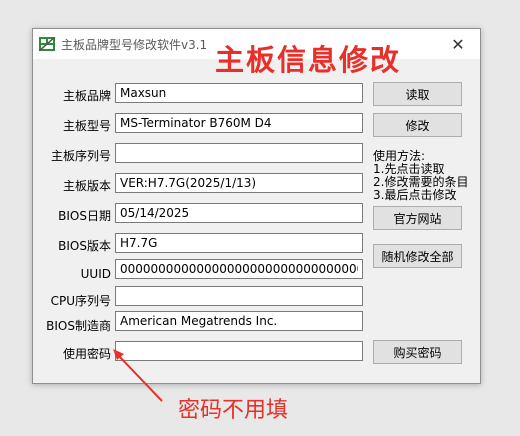  Describe the element at coordinates (138, 375) in the screenshot. I see `annotation-arrow` at that location.